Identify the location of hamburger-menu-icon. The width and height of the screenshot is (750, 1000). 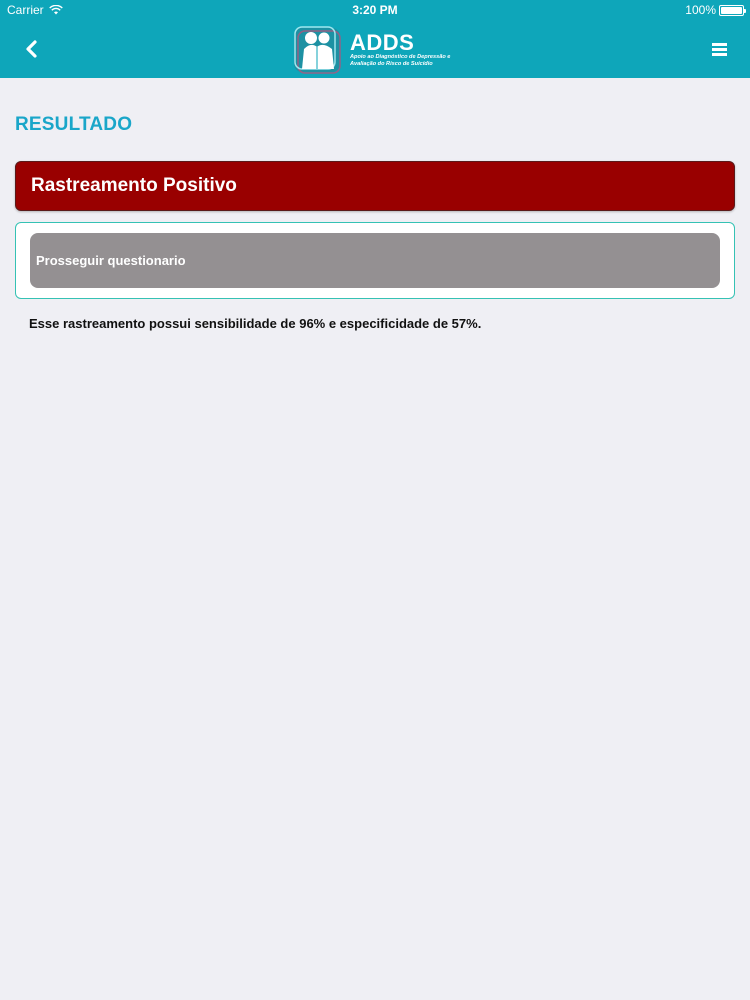
(719, 49).